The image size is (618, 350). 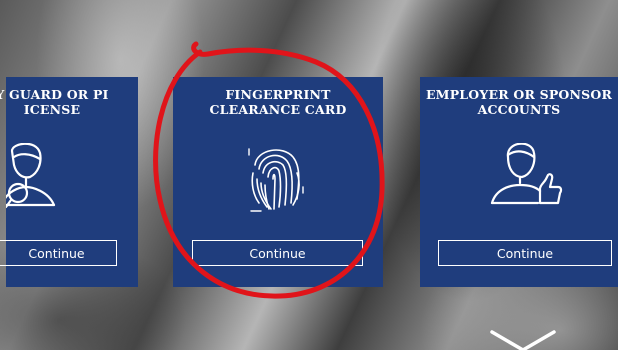 What do you see at coordinates (523, 339) in the screenshot?
I see `chevron-down-icon` at bounding box center [523, 339].